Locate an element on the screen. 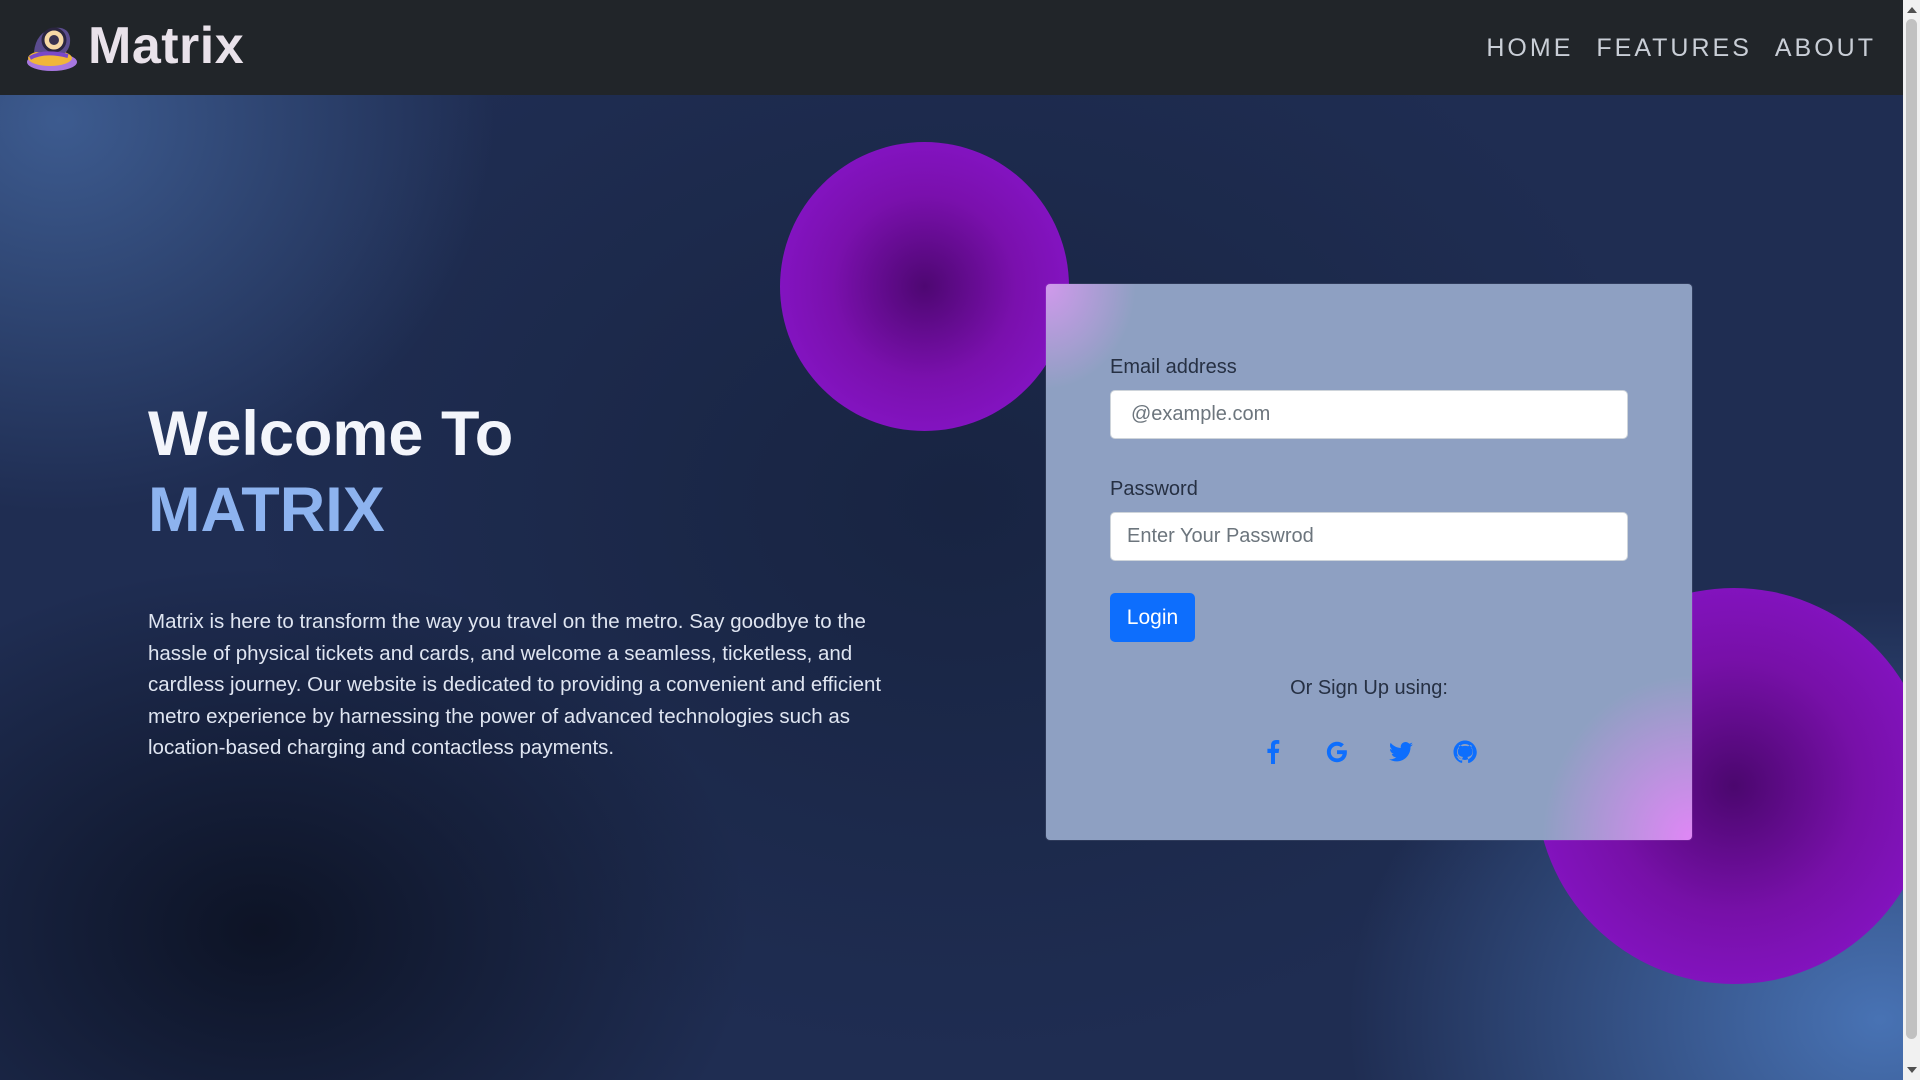 The width and height of the screenshot is (1920, 1080). scroll-up-arrow-icon is located at coordinates (1912, 10).